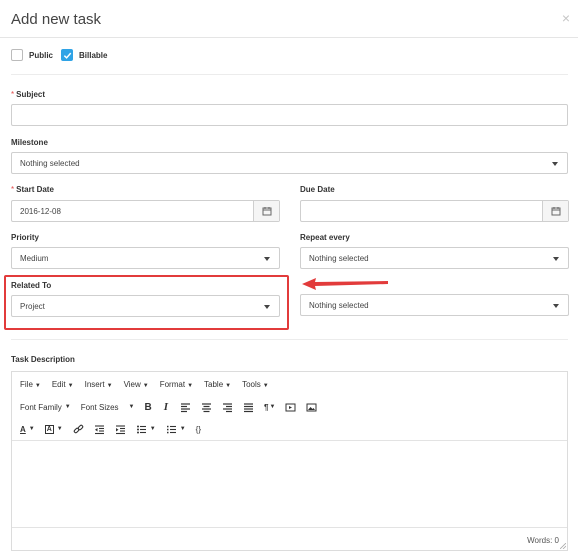 The width and height of the screenshot is (578, 557). What do you see at coordinates (53, 429) in the screenshot?
I see `background-color-icon: A ▼` at bounding box center [53, 429].